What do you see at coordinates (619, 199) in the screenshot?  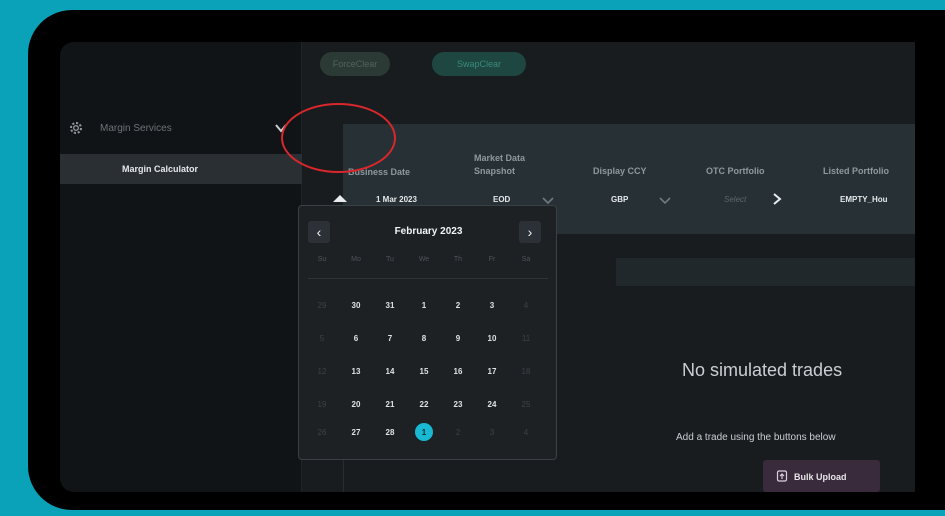 I see `display-ccy-value: GBP` at bounding box center [619, 199].